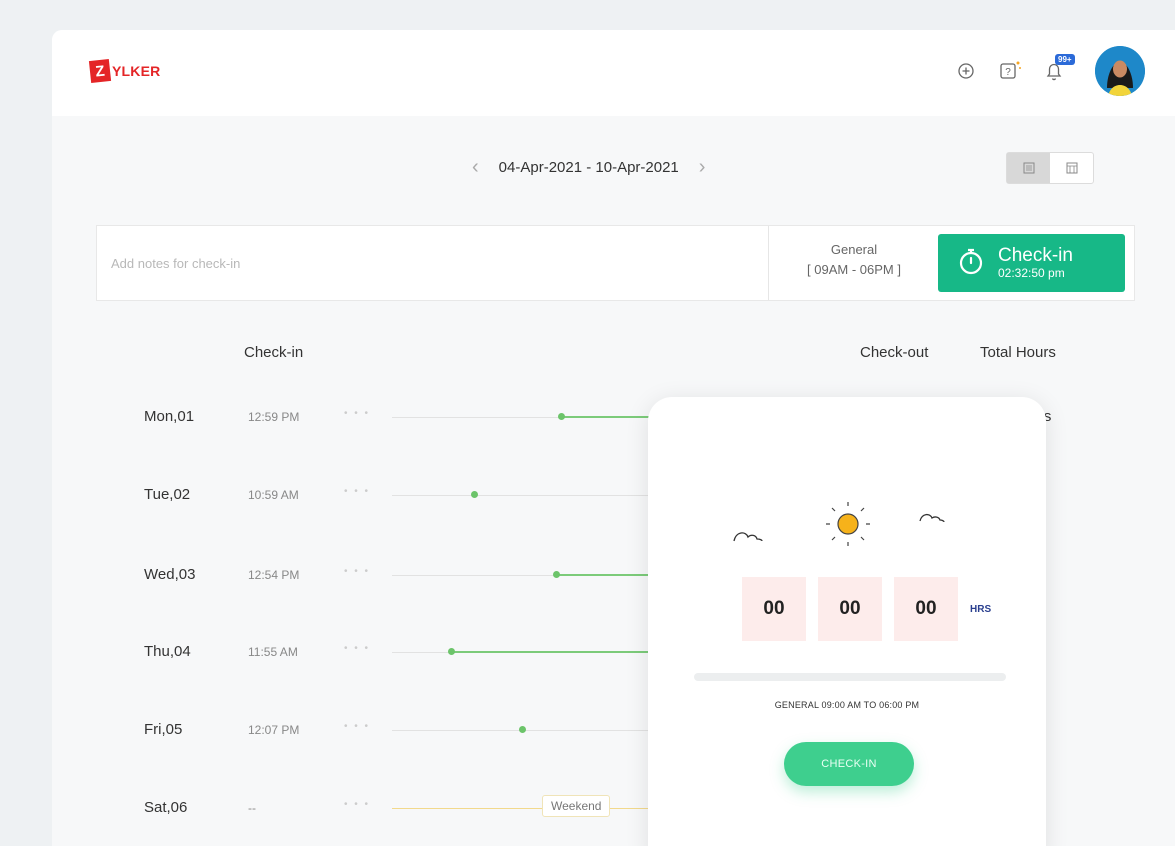 The width and height of the screenshot is (1175, 846). I want to click on checkin-button-text: Check-in 02:32:50 pm, so click(1035, 262).